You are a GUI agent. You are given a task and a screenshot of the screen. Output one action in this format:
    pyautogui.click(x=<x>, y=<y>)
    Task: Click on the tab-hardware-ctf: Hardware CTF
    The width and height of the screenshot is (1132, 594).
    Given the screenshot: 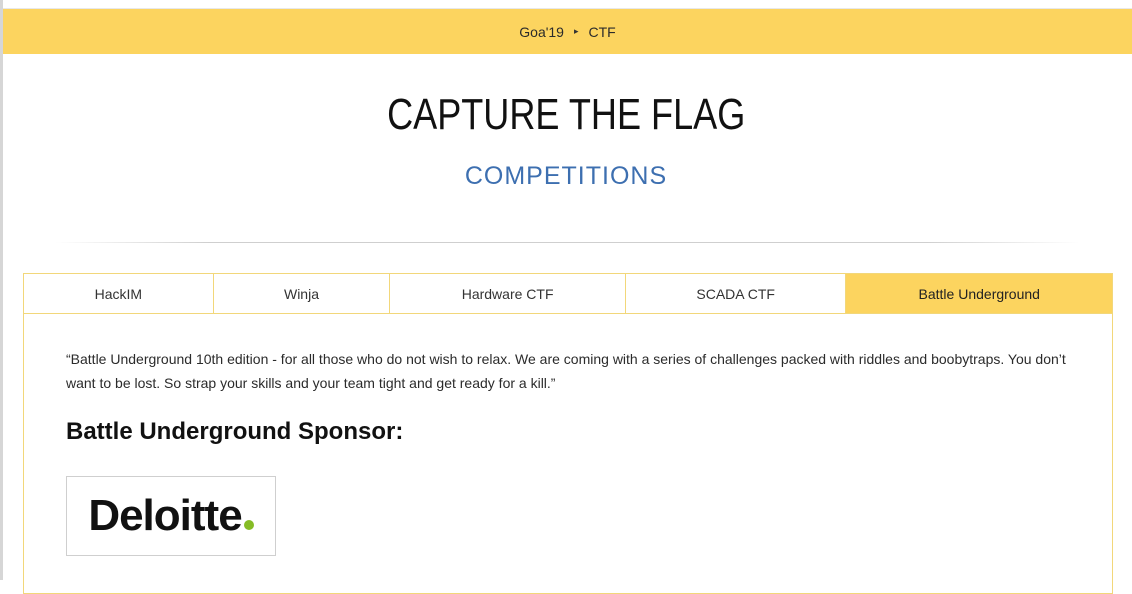 What is the action you would take?
    pyautogui.click(x=508, y=293)
    